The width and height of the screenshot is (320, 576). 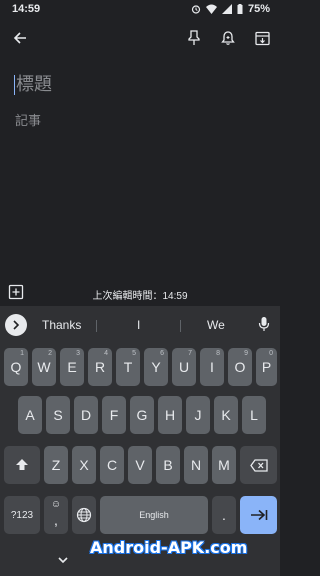 I want to click on shift-icon, so click(x=22, y=464).